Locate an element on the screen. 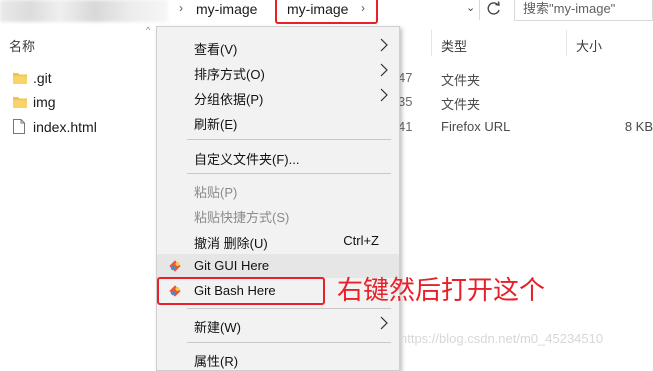 The image size is (653, 371). file-date-fragment: 41 is located at coordinates (405, 126).